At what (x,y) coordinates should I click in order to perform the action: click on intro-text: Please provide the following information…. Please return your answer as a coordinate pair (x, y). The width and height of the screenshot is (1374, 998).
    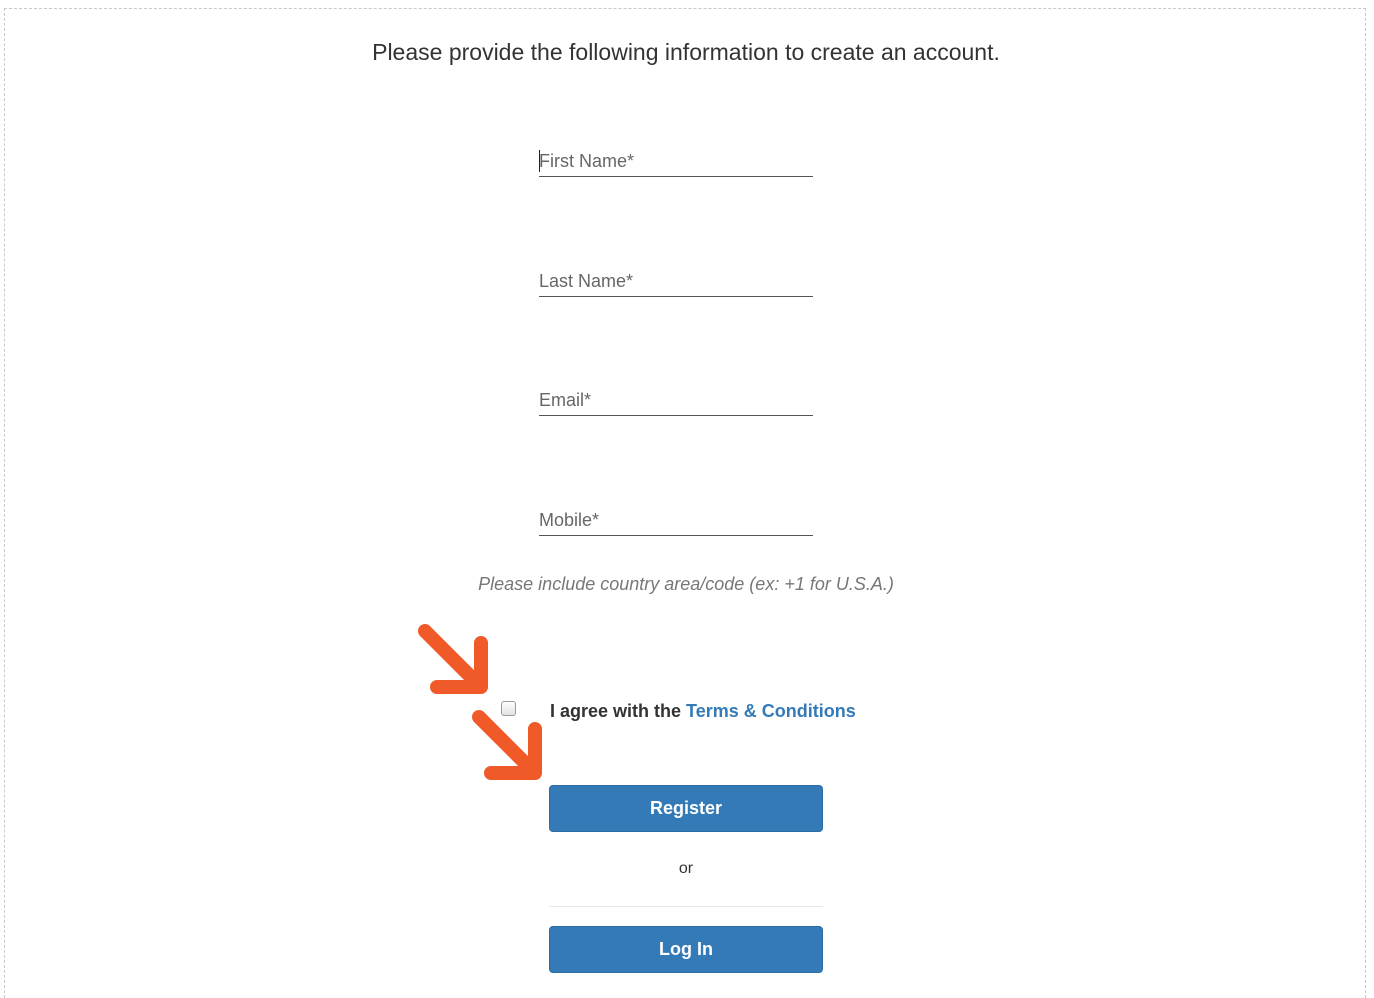
    Looking at the image, I should click on (686, 52).